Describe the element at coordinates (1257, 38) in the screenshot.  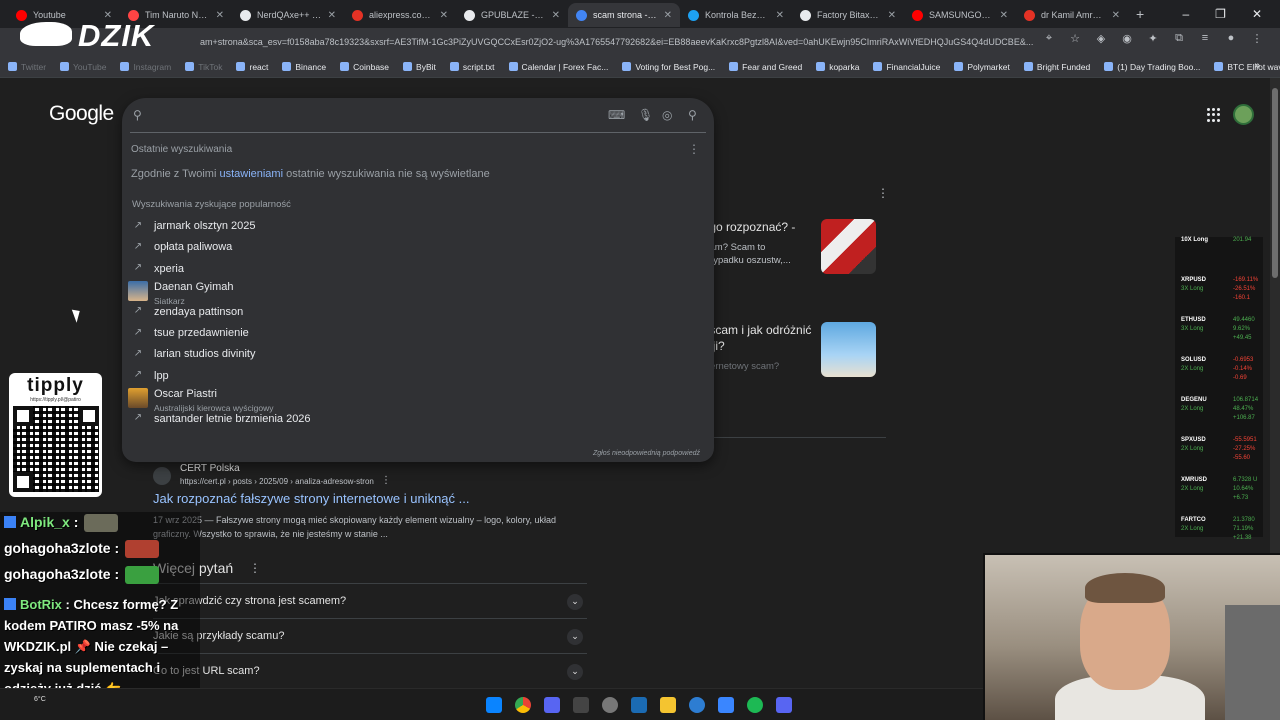
I see `menu-icon: ⋮` at that location.